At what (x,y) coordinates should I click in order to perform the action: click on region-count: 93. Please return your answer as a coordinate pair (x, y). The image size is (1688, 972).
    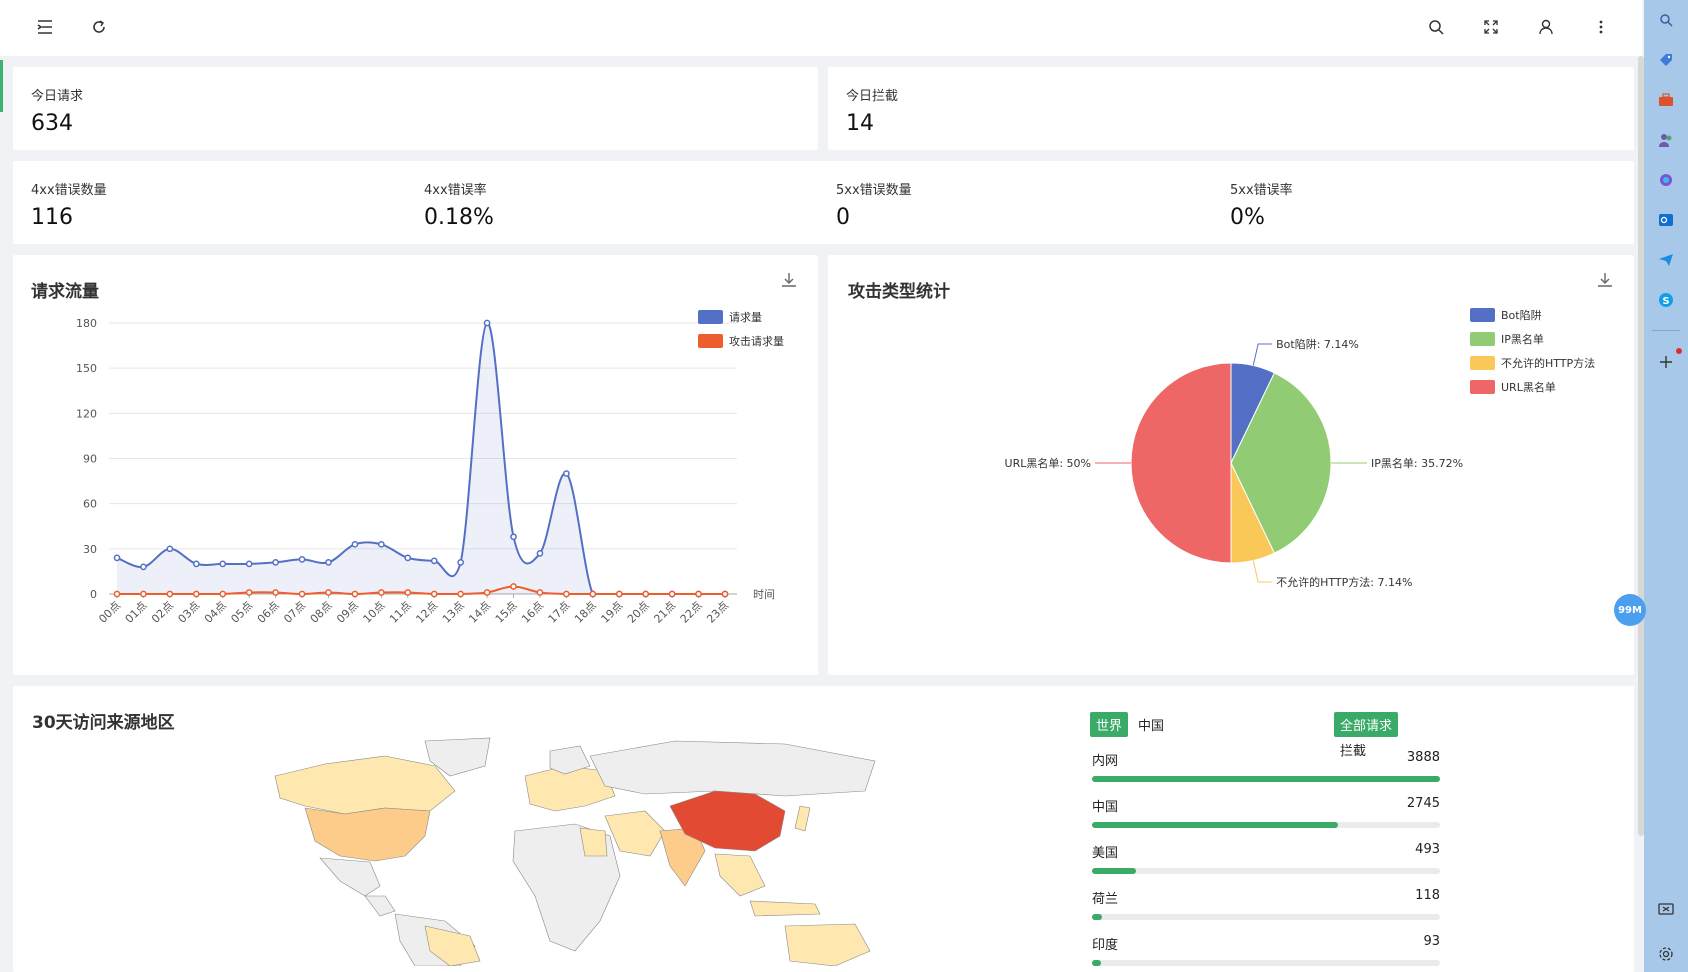
    Looking at the image, I should click on (1431, 941).